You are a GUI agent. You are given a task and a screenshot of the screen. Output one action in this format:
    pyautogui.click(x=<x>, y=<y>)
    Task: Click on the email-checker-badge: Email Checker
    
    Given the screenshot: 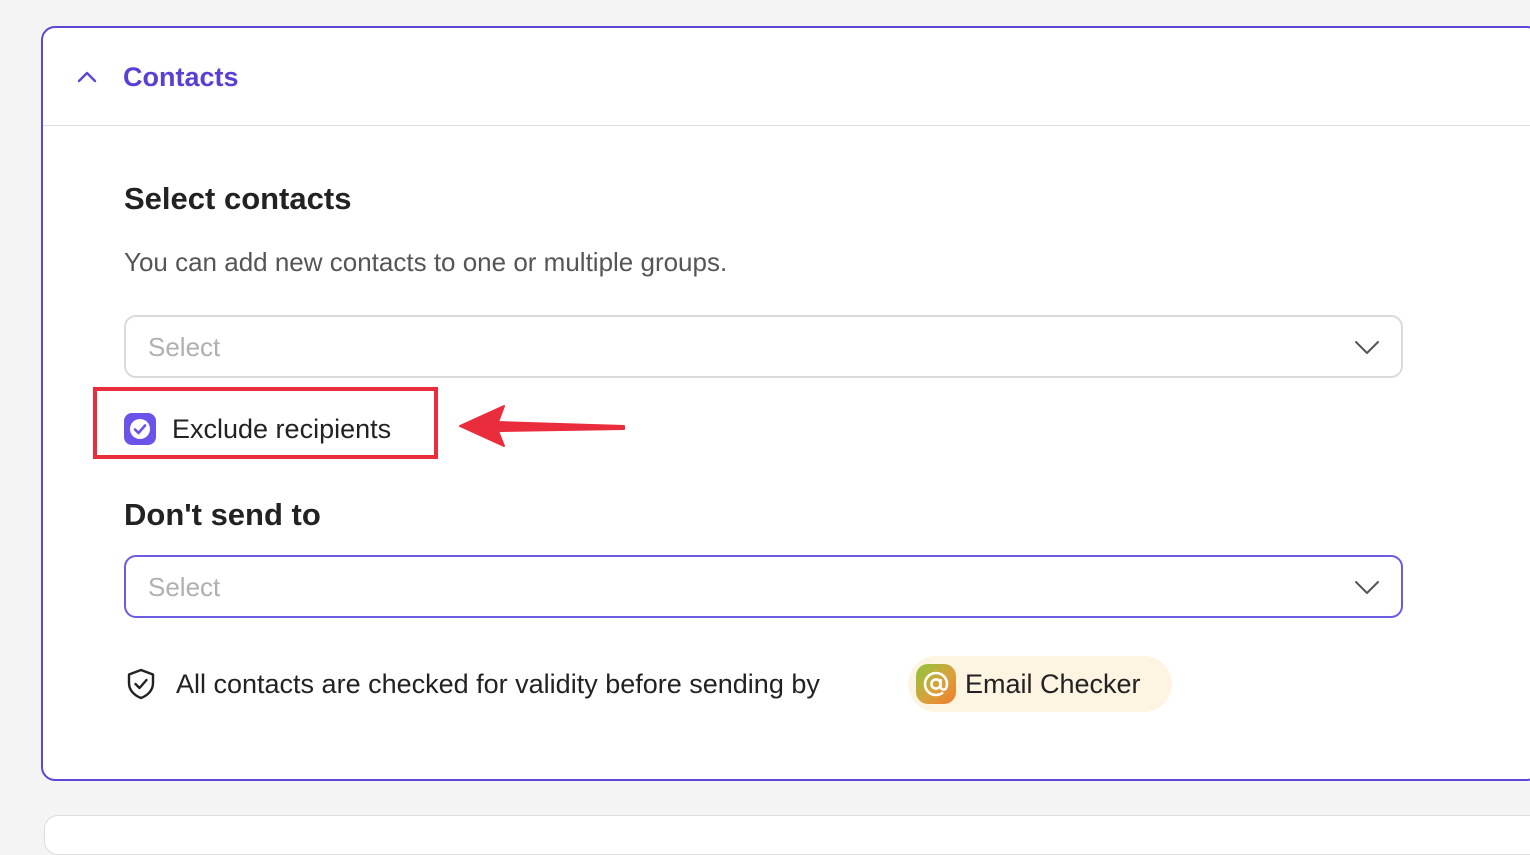 What is the action you would take?
    pyautogui.click(x=1040, y=684)
    